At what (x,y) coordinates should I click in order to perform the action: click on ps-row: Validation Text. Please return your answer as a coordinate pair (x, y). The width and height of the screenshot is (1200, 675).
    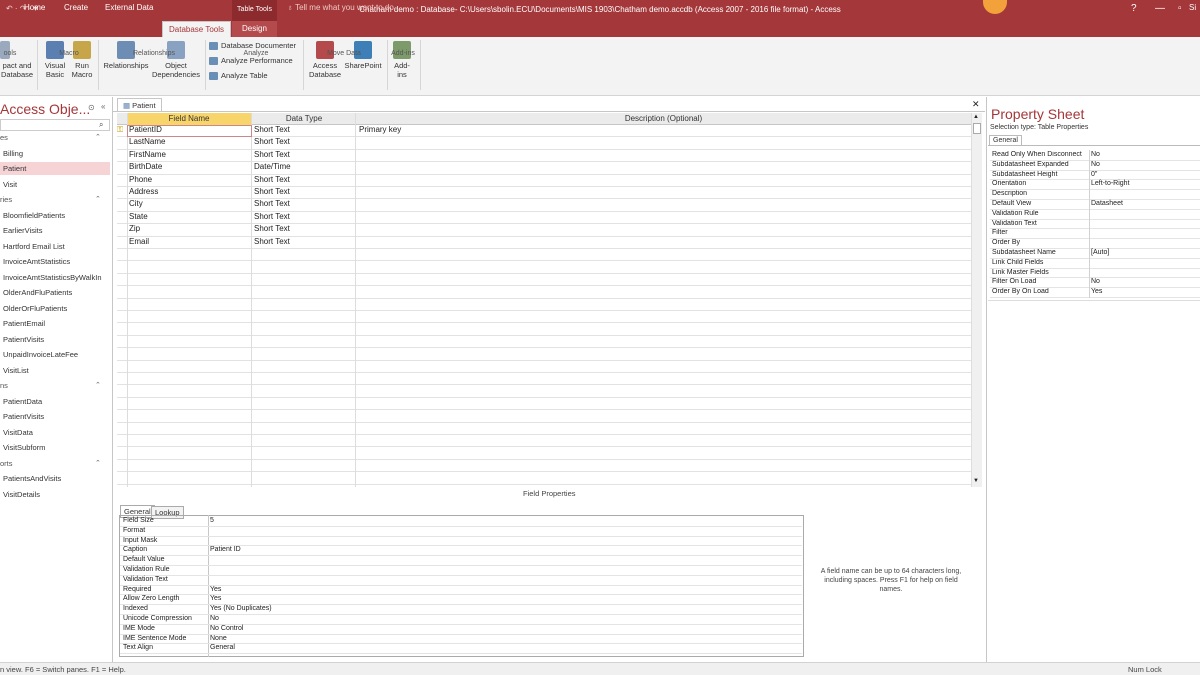
    Looking at the image, I should click on (1095, 225).